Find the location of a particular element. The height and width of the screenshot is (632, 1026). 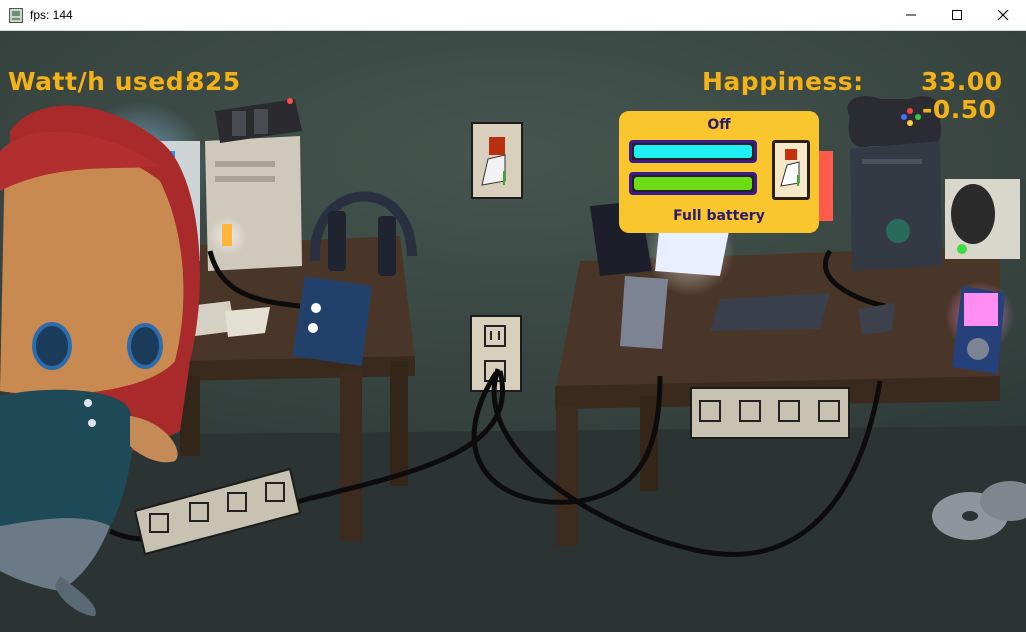

happiness-value: 33.00 is located at coordinates (962, 81).